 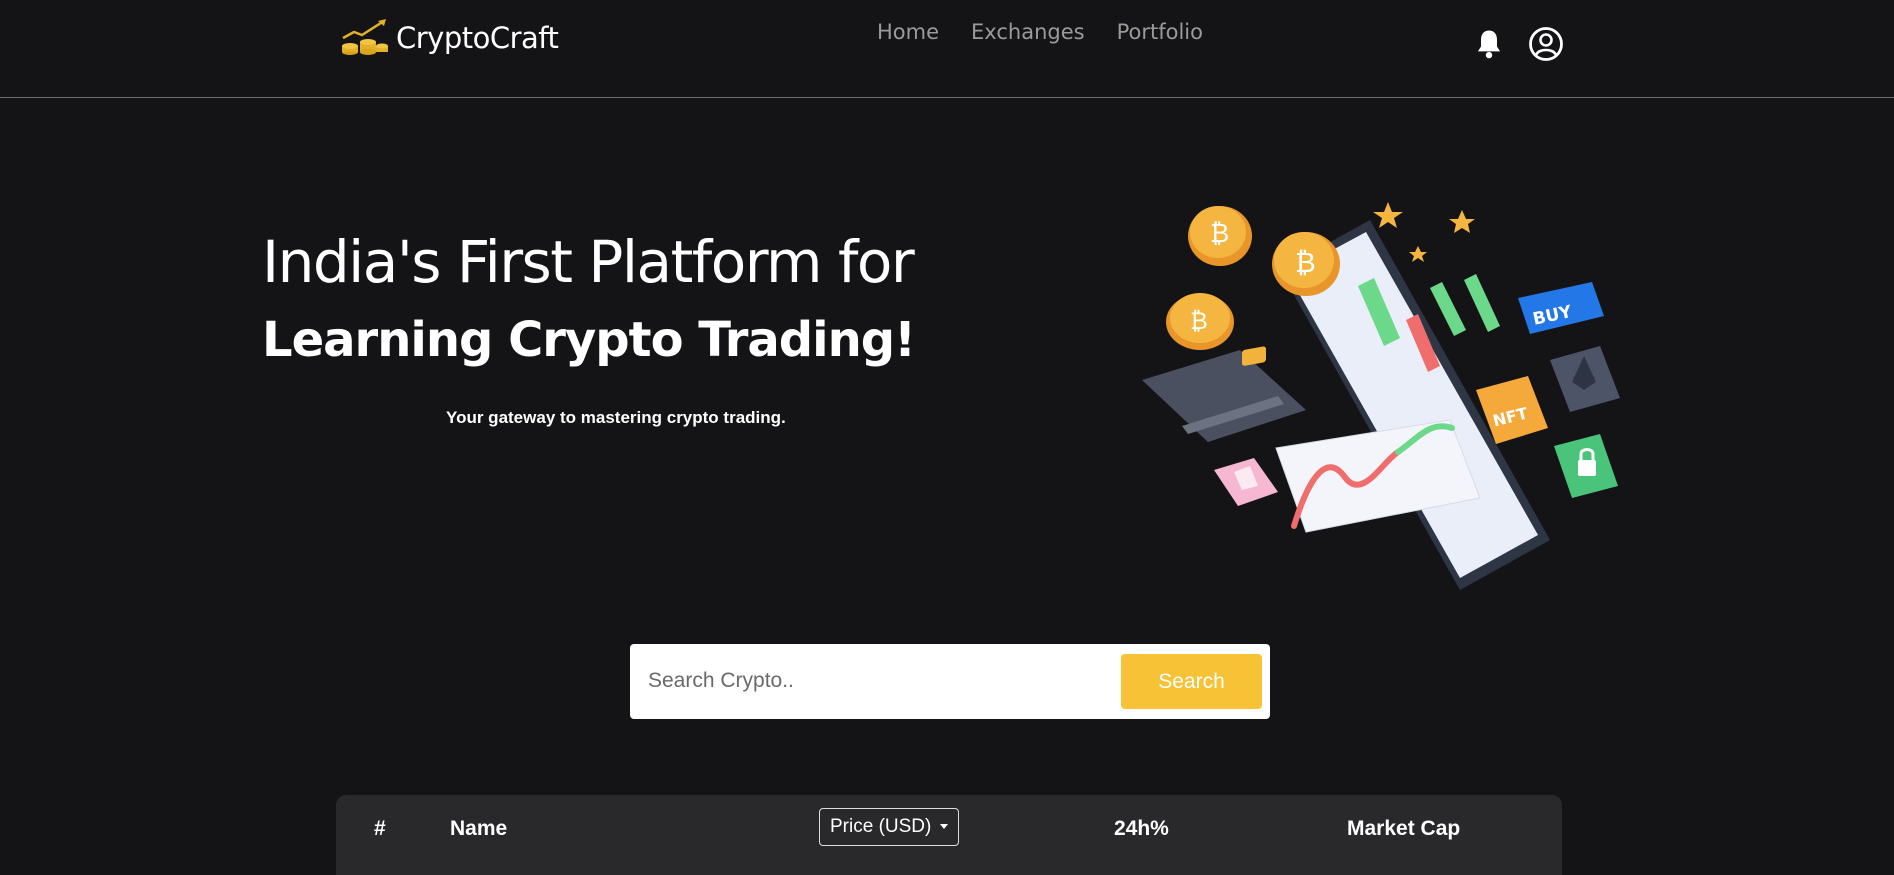 I want to click on crypto-trading-illustration: ₿ ₿ ₿ BUY NFT, so click(x=1381, y=396).